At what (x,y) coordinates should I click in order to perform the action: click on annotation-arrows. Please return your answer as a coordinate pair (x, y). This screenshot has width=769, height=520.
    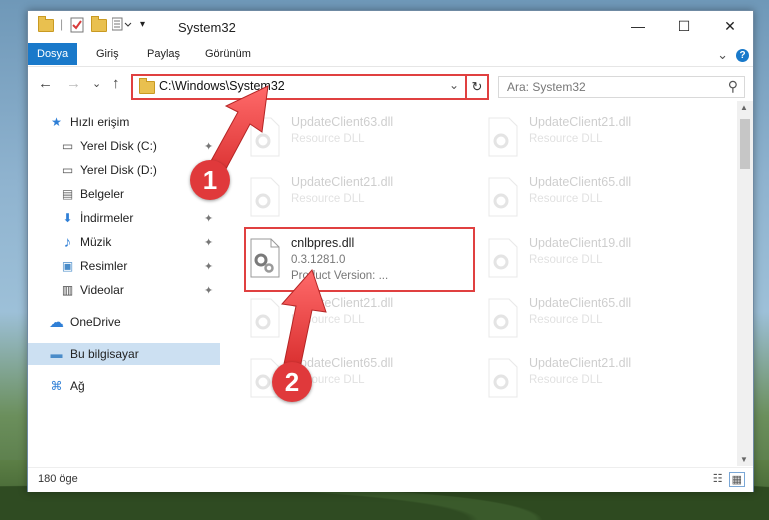
    Looking at the image, I should click on (266, 227).